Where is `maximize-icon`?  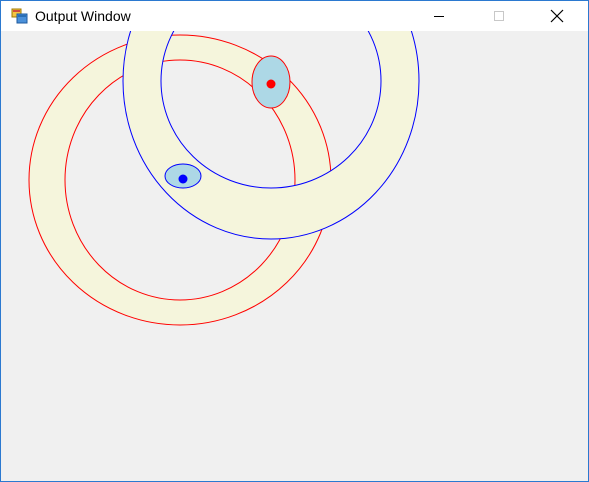
maximize-icon is located at coordinates (499, 16).